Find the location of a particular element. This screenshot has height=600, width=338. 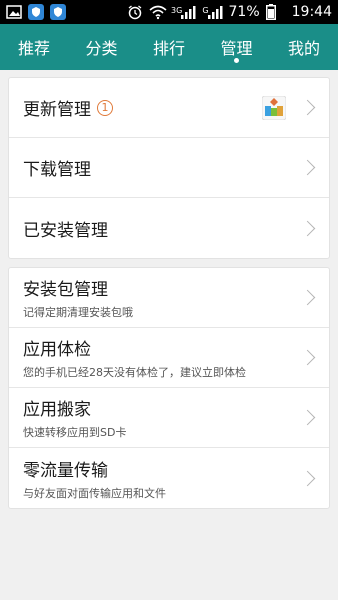

shield-app-icon is located at coordinates (36, 12).